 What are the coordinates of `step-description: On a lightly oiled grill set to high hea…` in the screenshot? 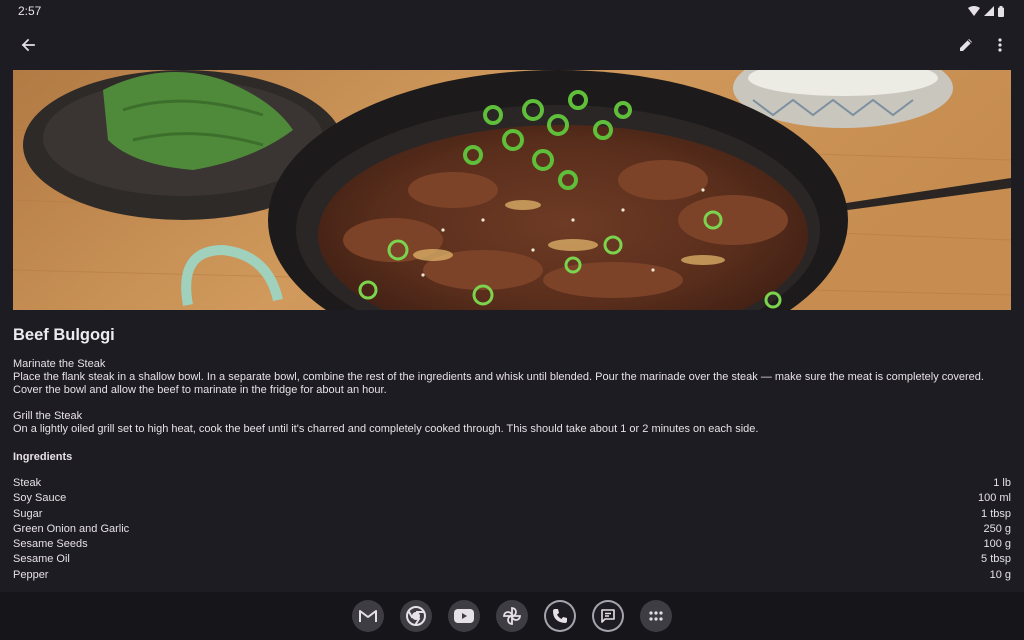 It's located at (386, 429).